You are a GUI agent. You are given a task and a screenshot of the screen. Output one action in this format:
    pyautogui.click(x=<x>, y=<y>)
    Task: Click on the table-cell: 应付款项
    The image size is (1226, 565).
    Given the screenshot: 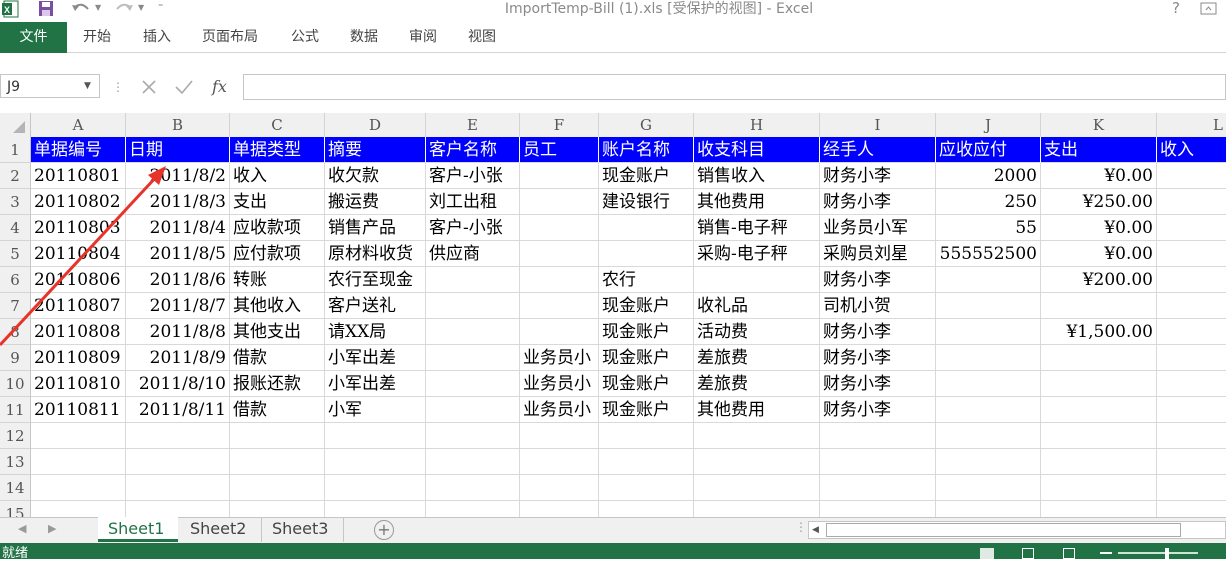 What is the action you would take?
    pyautogui.click(x=277, y=254)
    